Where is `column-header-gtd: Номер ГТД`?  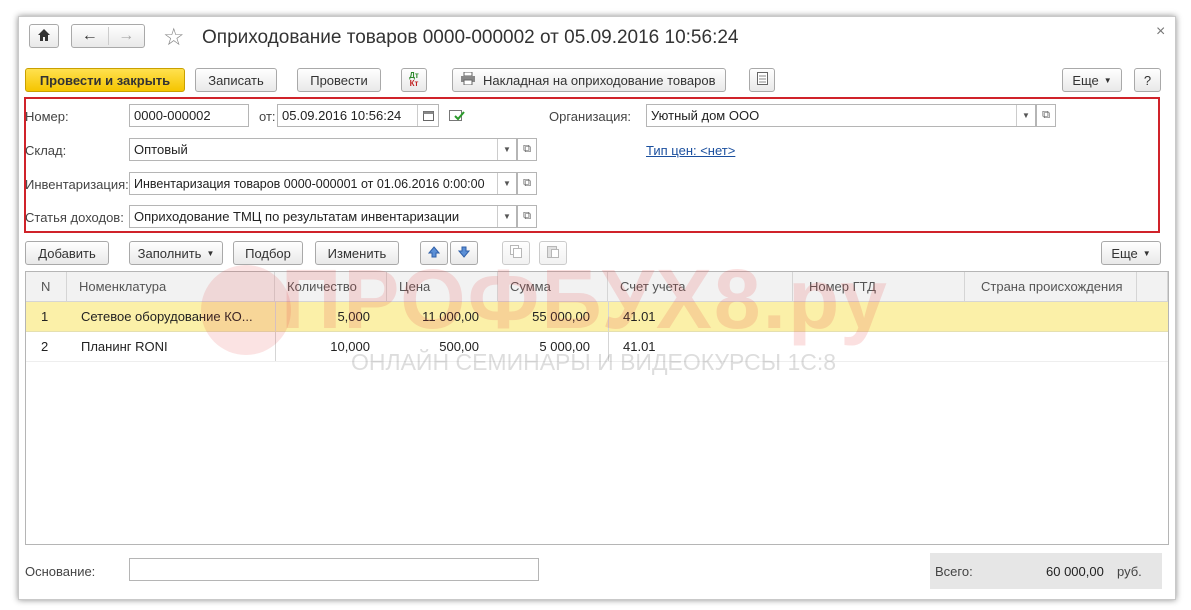
column-header-gtd: Номер ГТД is located at coordinates (879, 287).